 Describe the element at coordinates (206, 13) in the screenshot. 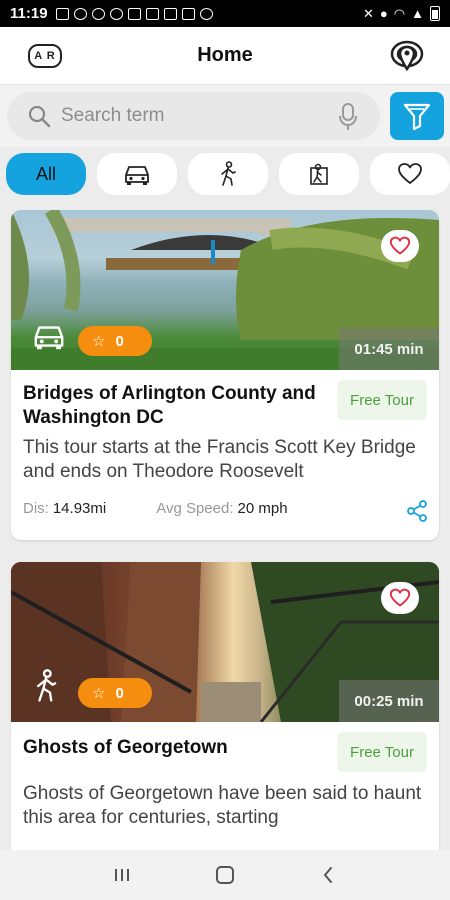

I see `twitter-icon` at that location.